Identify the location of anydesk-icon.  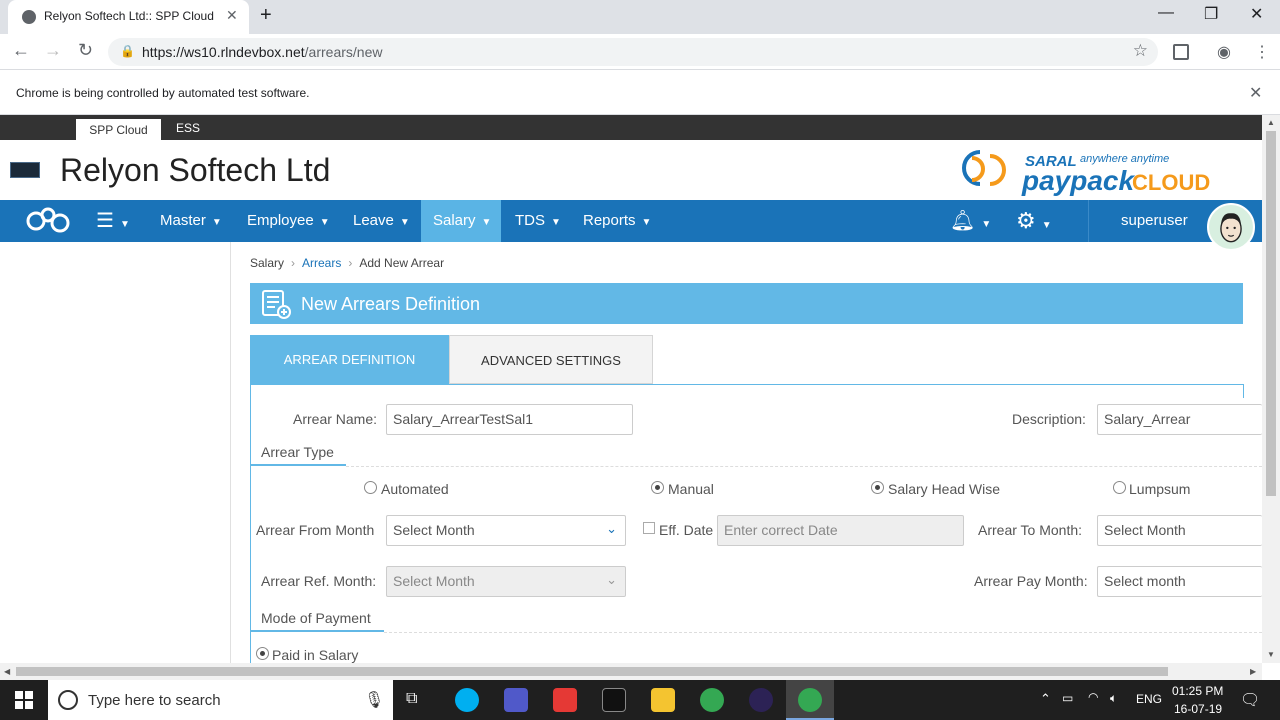
(565, 700).